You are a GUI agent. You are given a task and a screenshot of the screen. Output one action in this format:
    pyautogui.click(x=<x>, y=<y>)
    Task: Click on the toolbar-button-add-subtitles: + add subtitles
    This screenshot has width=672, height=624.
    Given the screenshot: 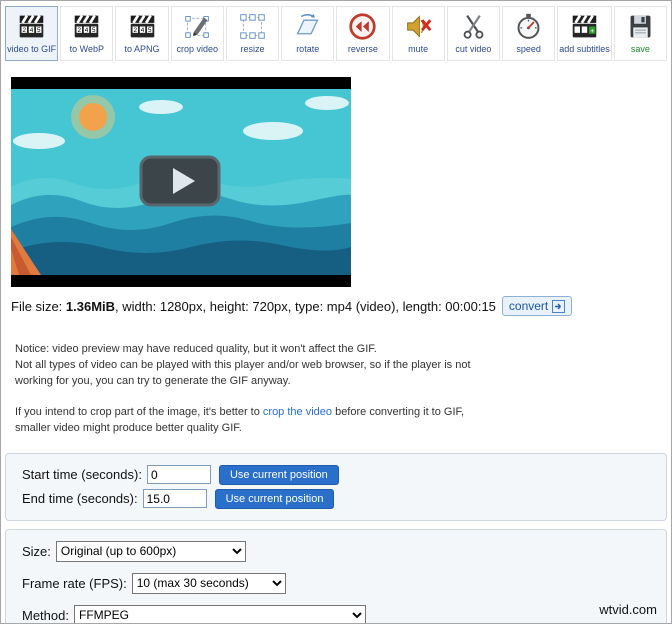 What is the action you would take?
    pyautogui.click(x=584, y=33)
    